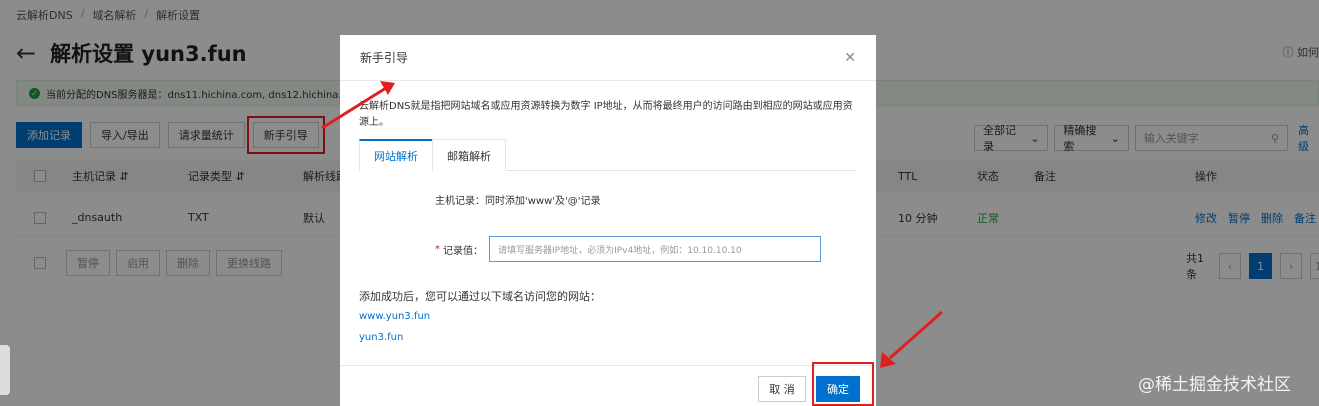  Describe the element at coordinates (396, 155) in the screenshot. I see `tab-website: 网站解析` at that location.